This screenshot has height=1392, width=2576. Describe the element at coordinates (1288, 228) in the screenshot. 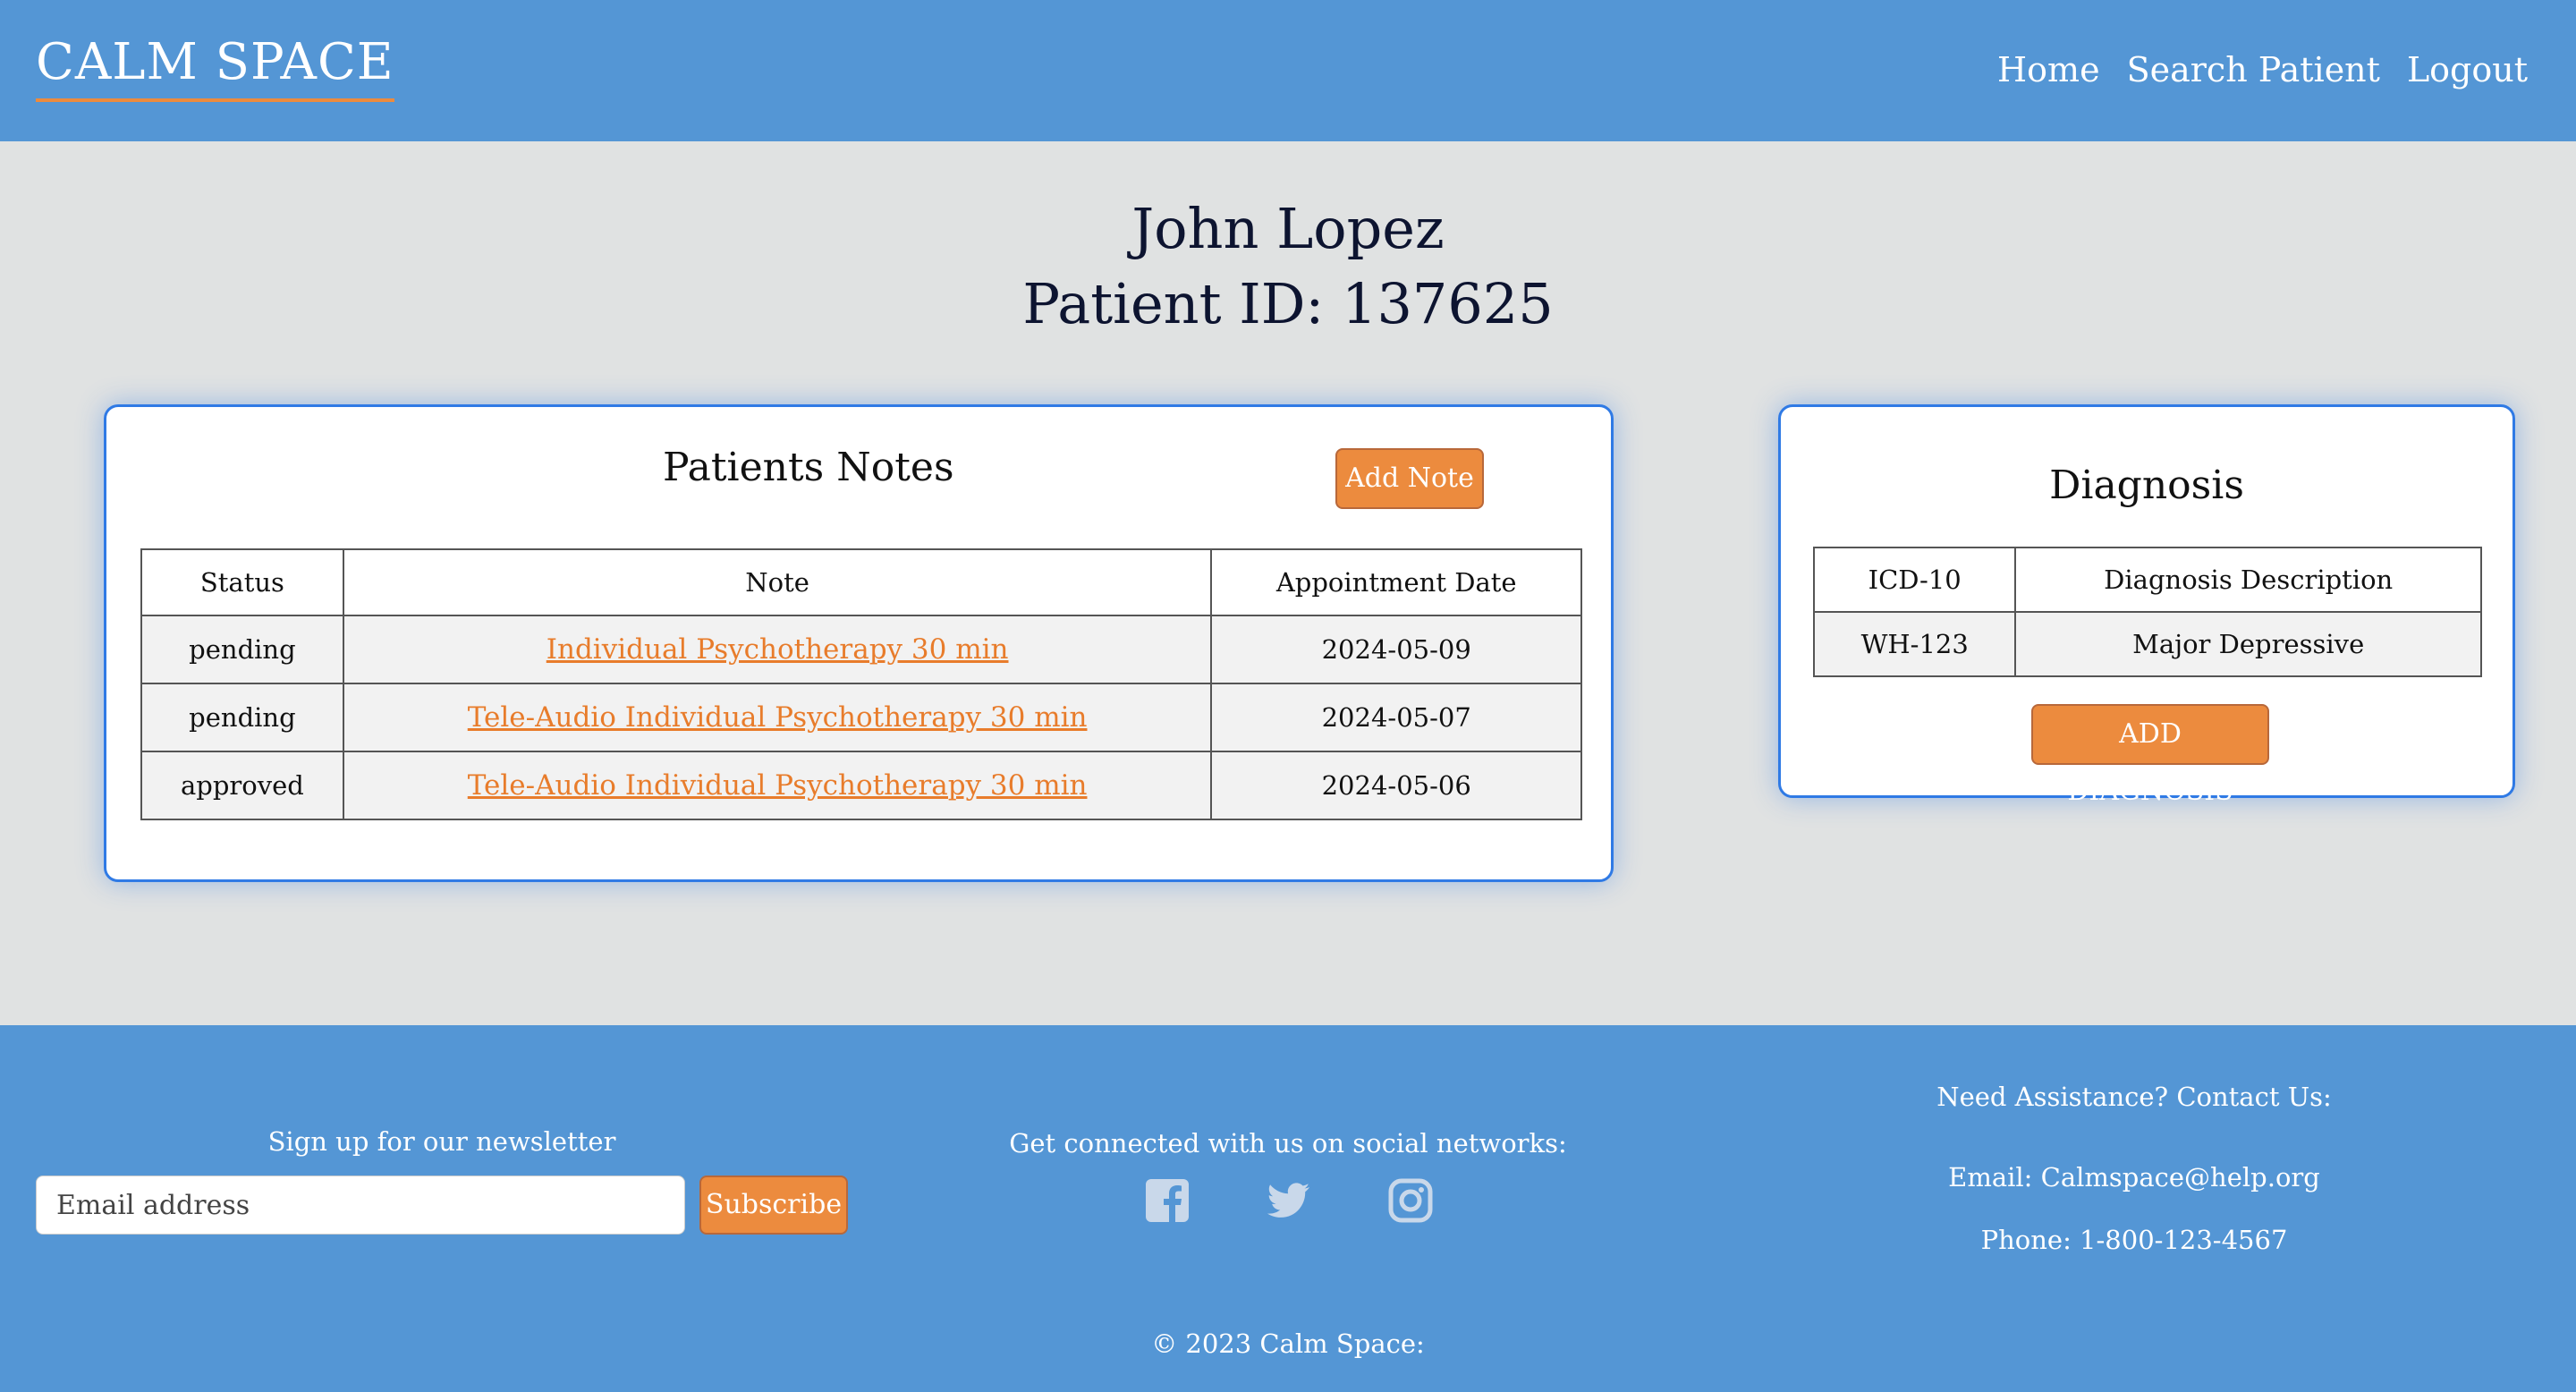

I see `patient-name: John Lopez` at that location.